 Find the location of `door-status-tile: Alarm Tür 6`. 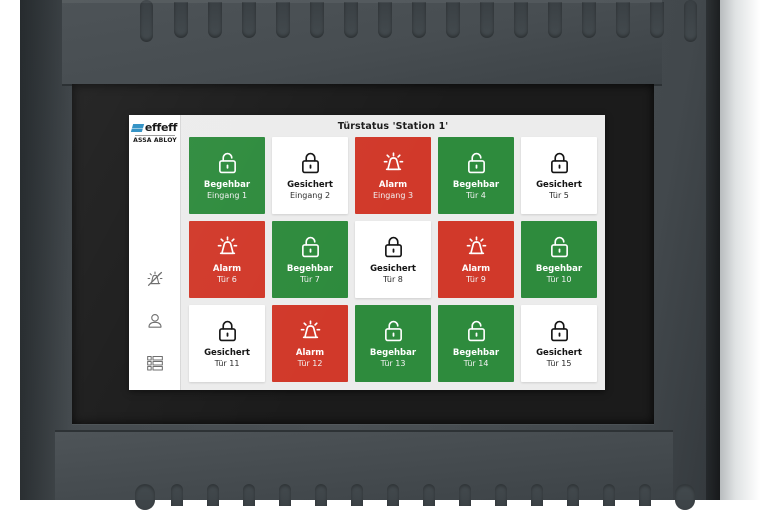

door-status-tile: Alarm Tür 6 is located at coordinates (227, 259).